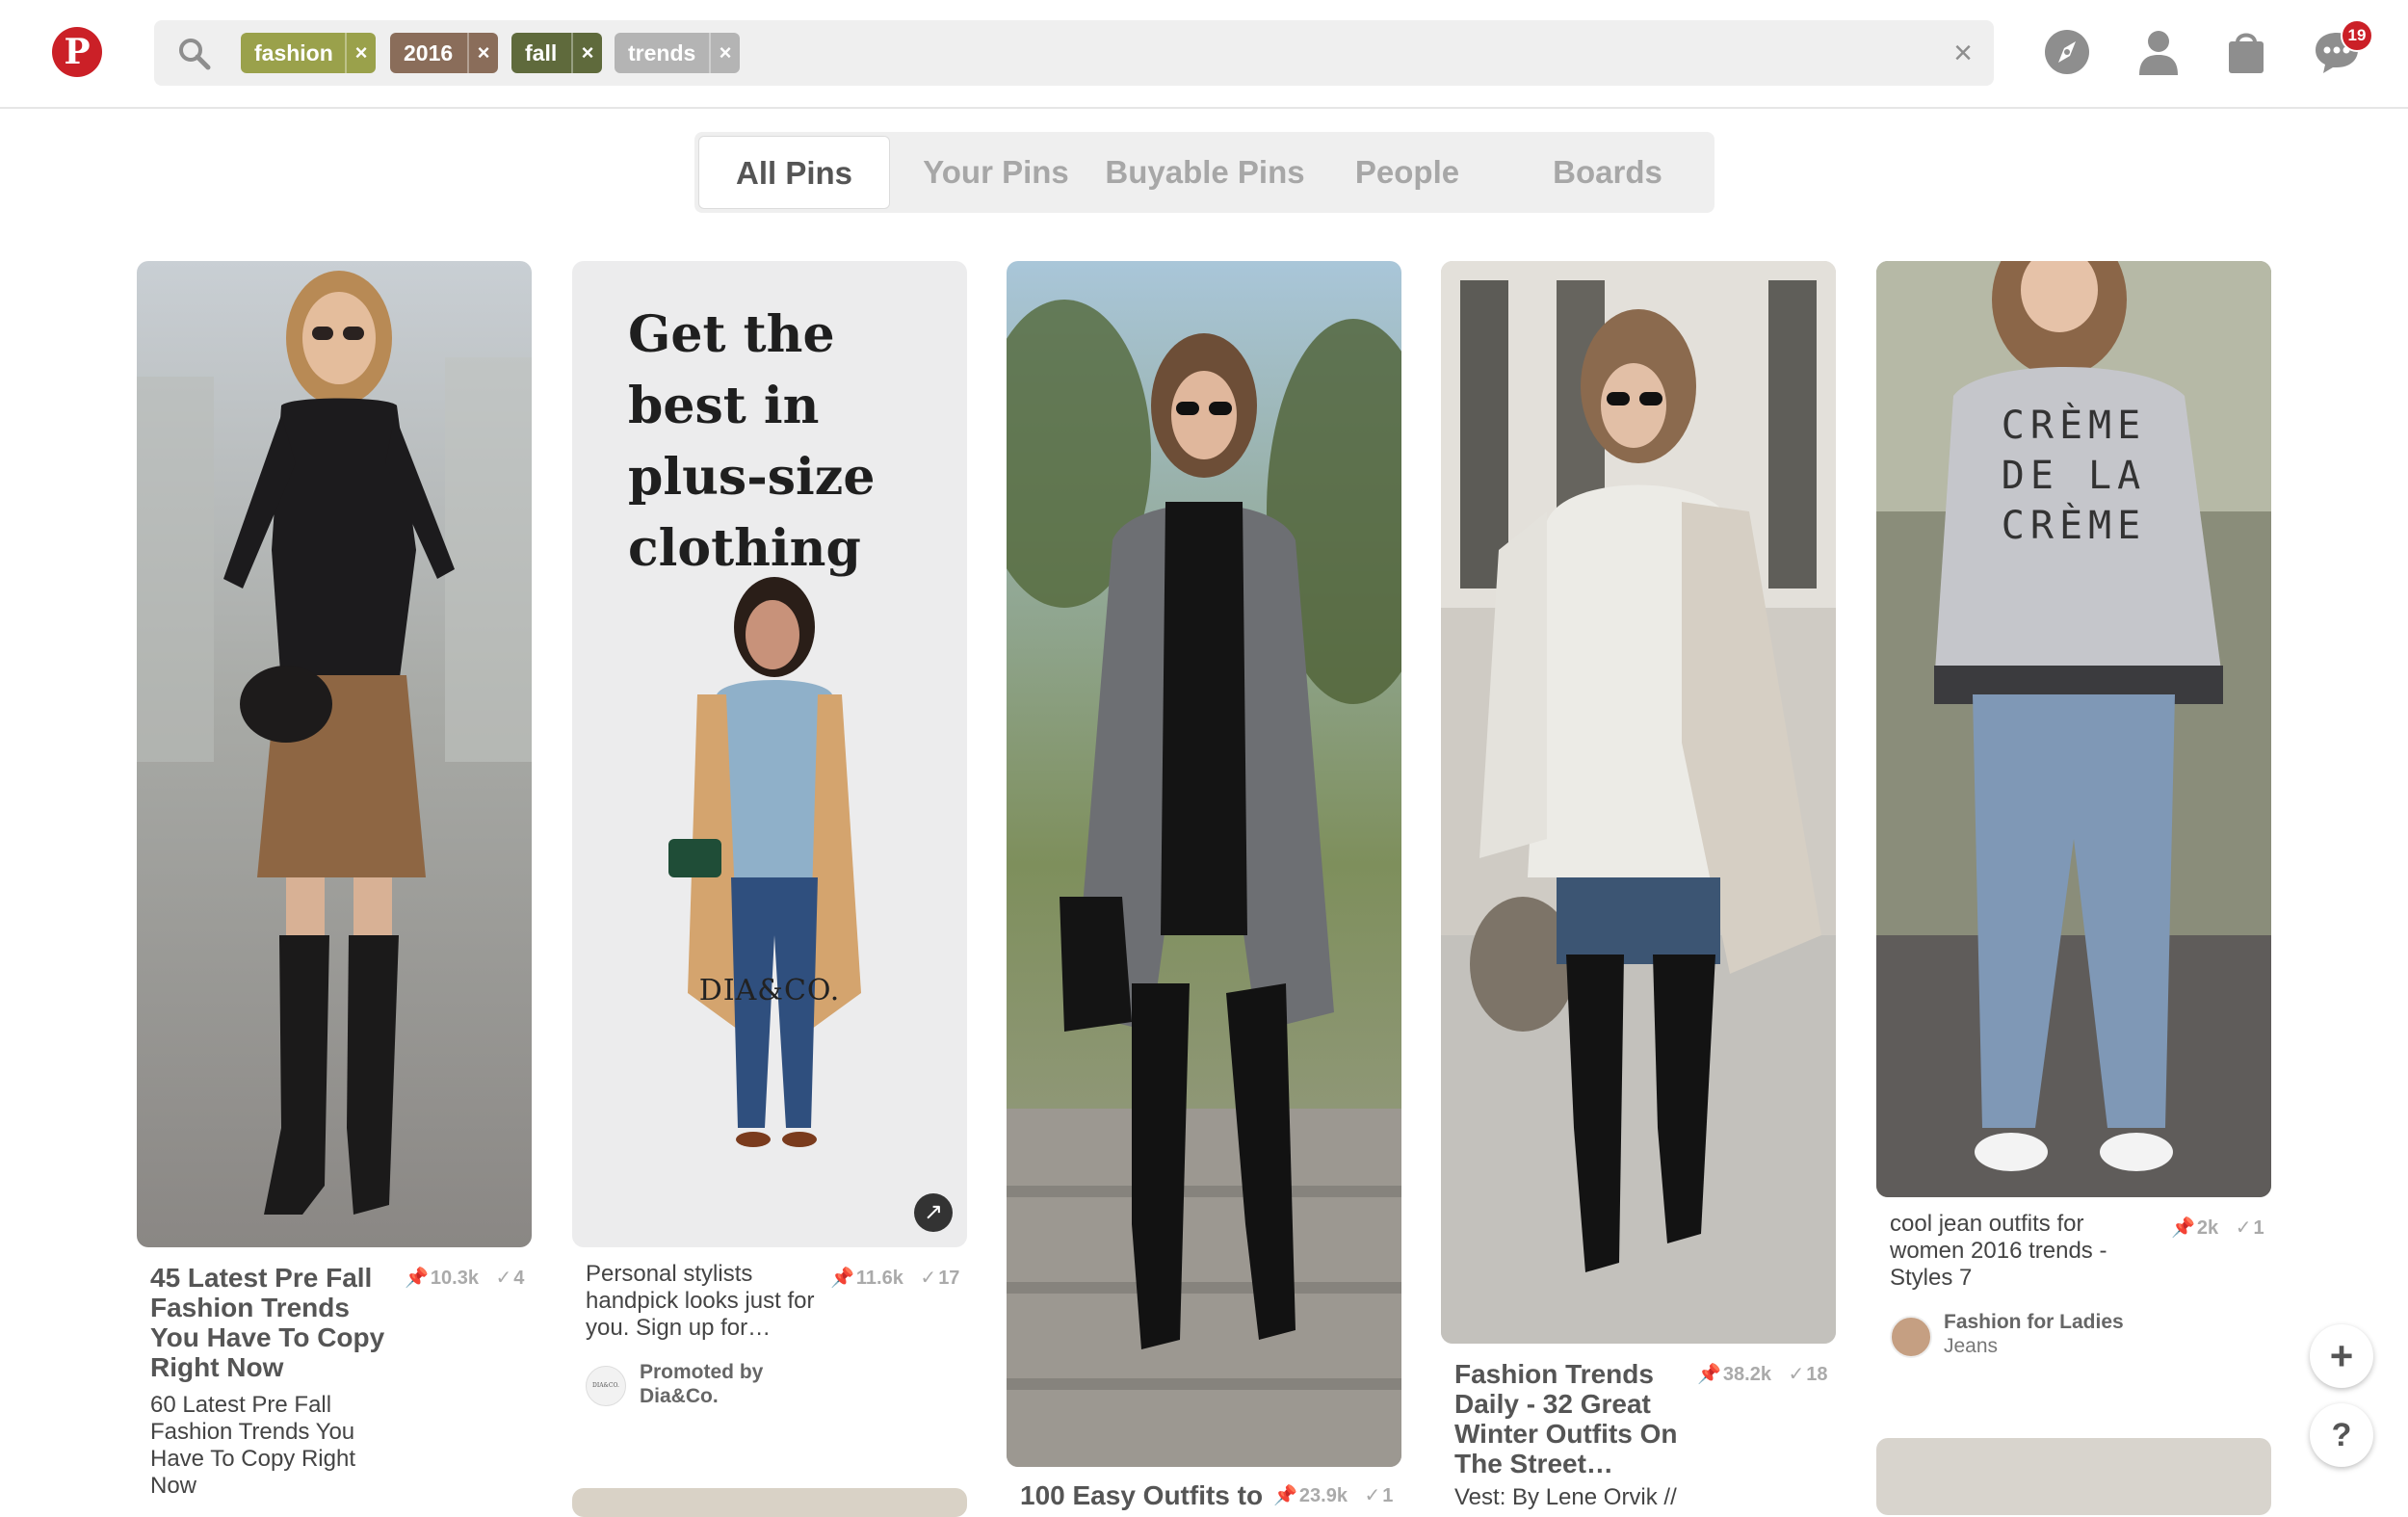 This screenshot has height=1517, width=2408. I want to click on pinterest-logo-icon: P, so click(77, 52).